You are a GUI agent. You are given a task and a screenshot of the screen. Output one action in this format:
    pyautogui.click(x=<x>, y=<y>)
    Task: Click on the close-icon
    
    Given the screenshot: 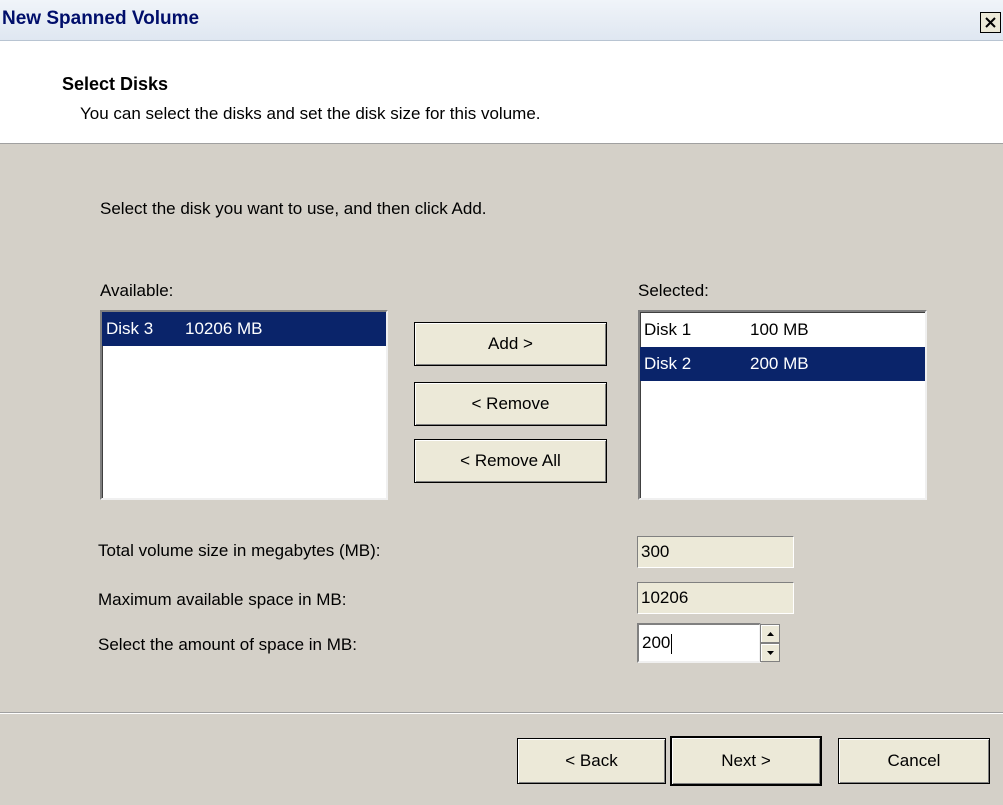 What is the action you would take?
    pyautogui.click(x=990, y=22)
    